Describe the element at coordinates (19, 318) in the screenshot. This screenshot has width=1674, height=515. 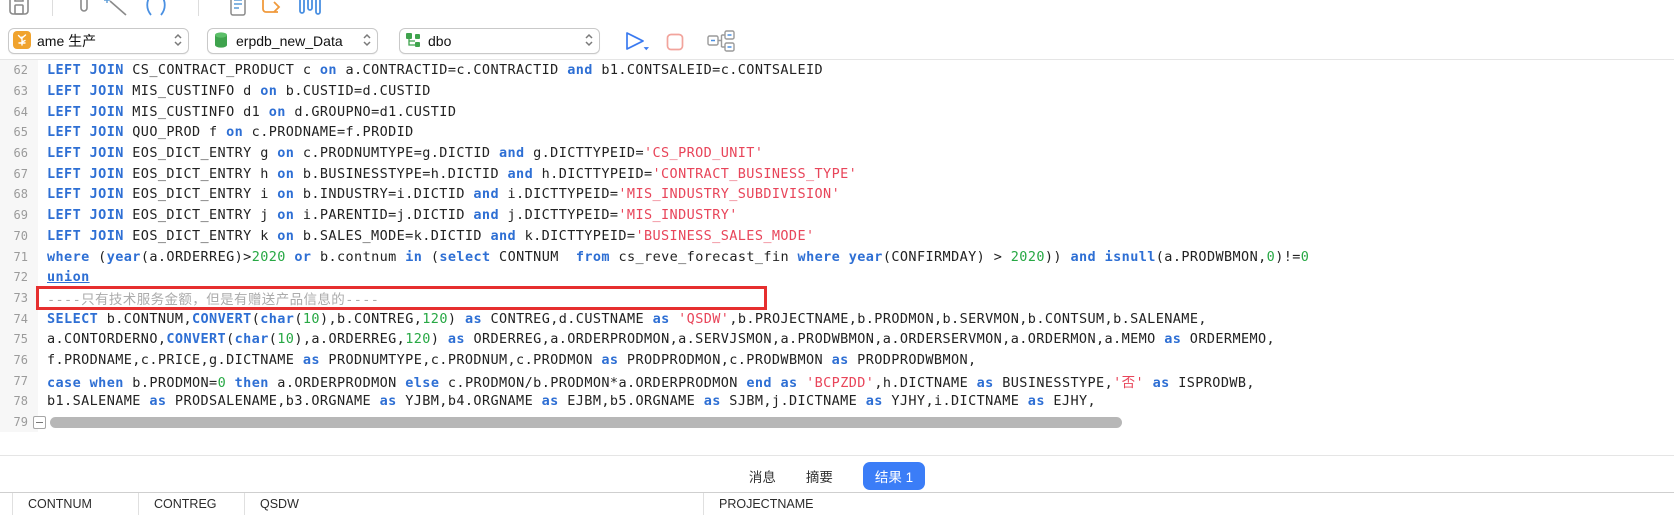
I see `line-number: 74` at that location.